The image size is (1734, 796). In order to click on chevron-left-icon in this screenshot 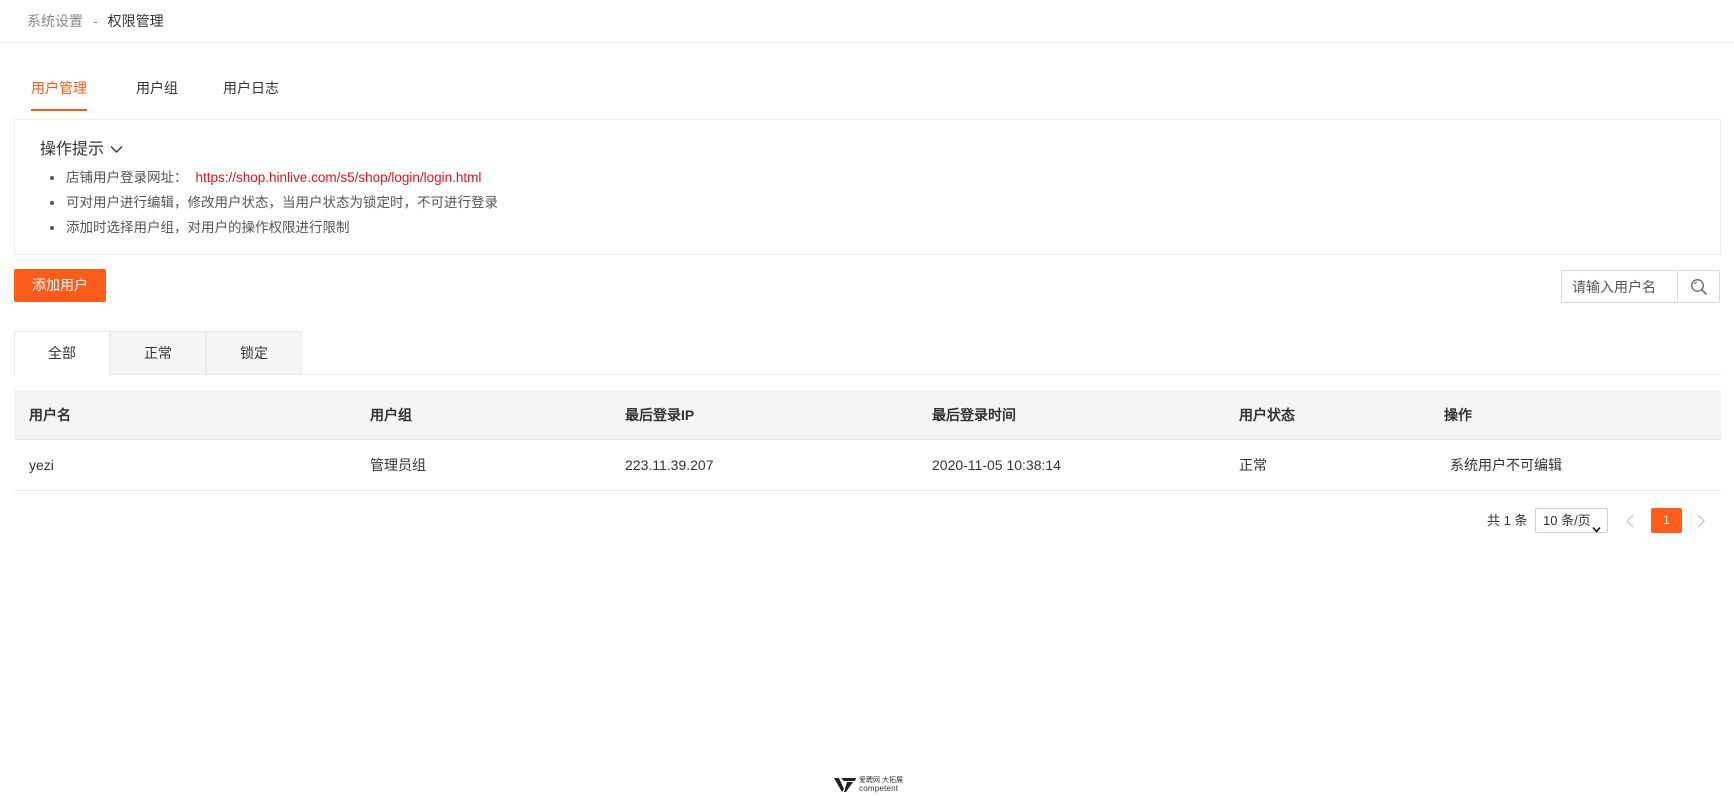, I will do `click(1631, 523)`.